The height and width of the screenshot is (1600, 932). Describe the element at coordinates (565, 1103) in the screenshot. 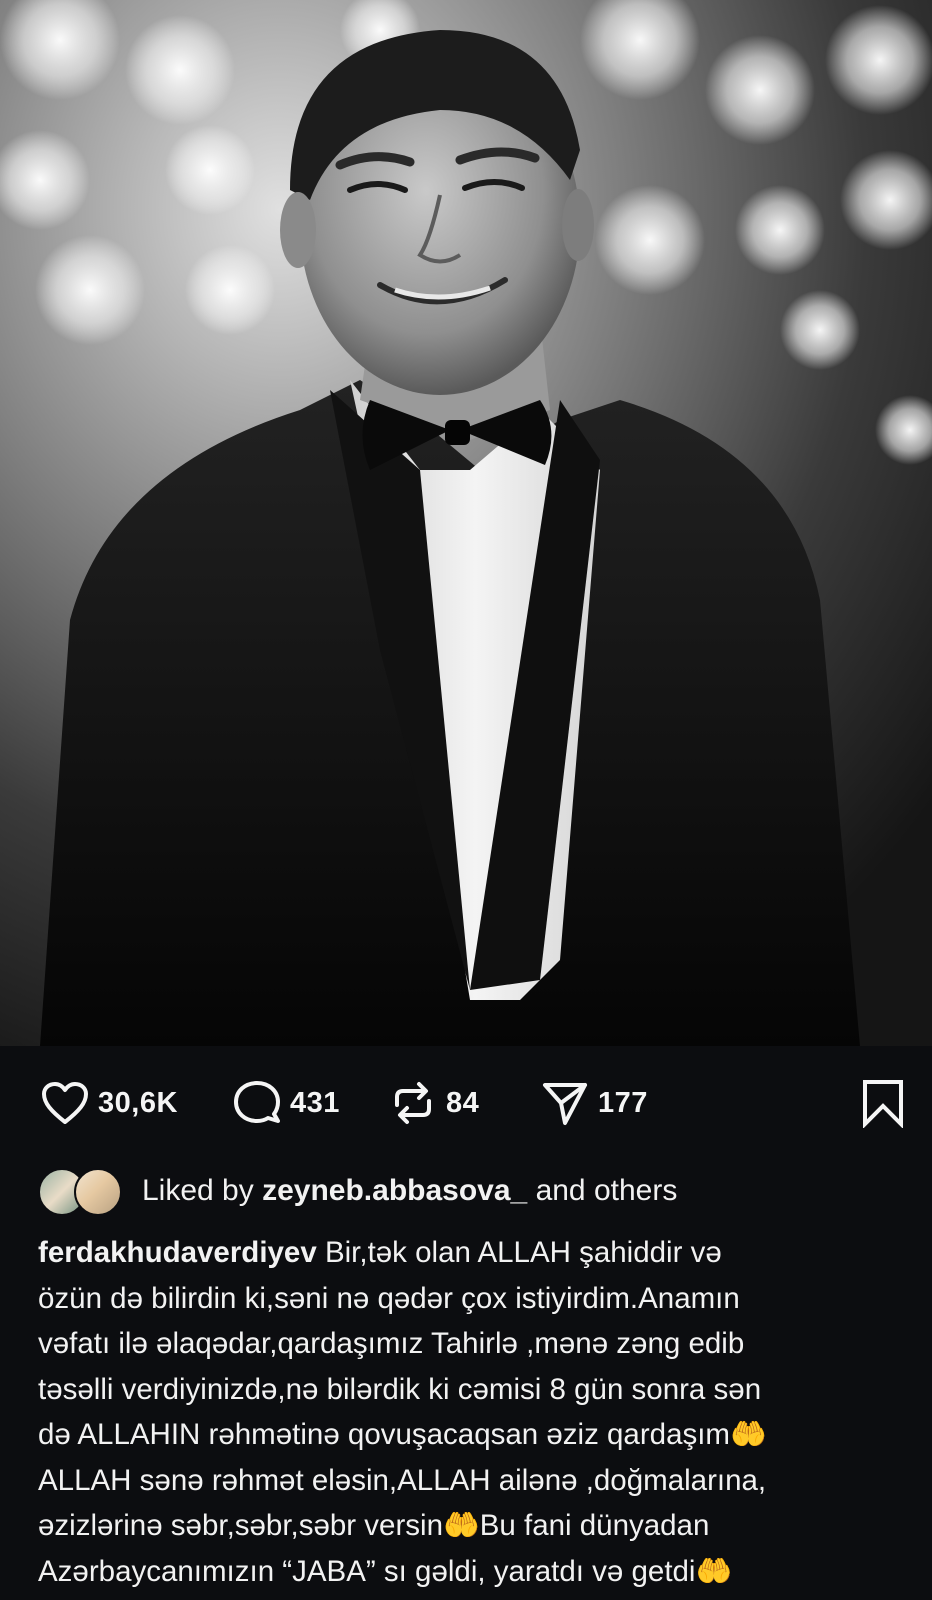

I see `send-icon` at that location.